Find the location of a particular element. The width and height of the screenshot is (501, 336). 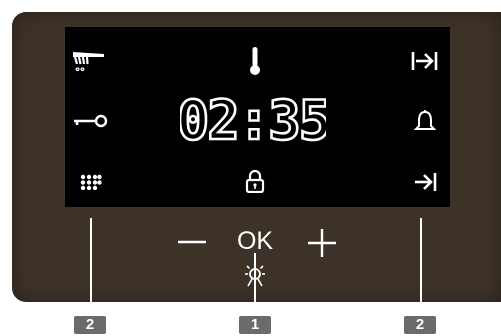

callout-badge-left: 2 is located at coordinates (90, 325).